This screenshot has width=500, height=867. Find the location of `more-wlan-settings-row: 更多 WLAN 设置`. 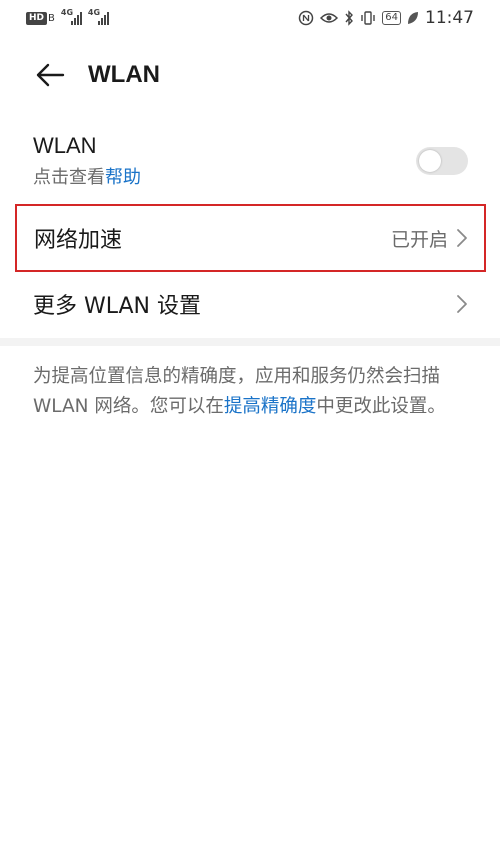

more-wlan-settings-row: 更多 WLAN 设置 is located at coordinates (250, 304).